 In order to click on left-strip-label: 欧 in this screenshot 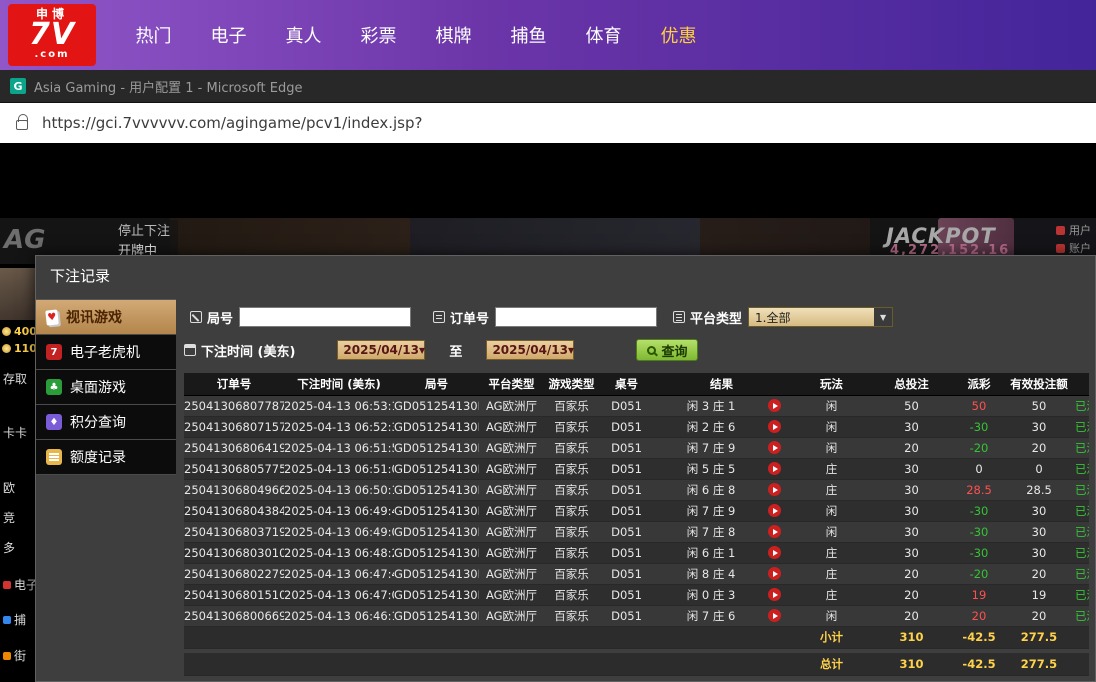, I will do `click(9, 488)`.